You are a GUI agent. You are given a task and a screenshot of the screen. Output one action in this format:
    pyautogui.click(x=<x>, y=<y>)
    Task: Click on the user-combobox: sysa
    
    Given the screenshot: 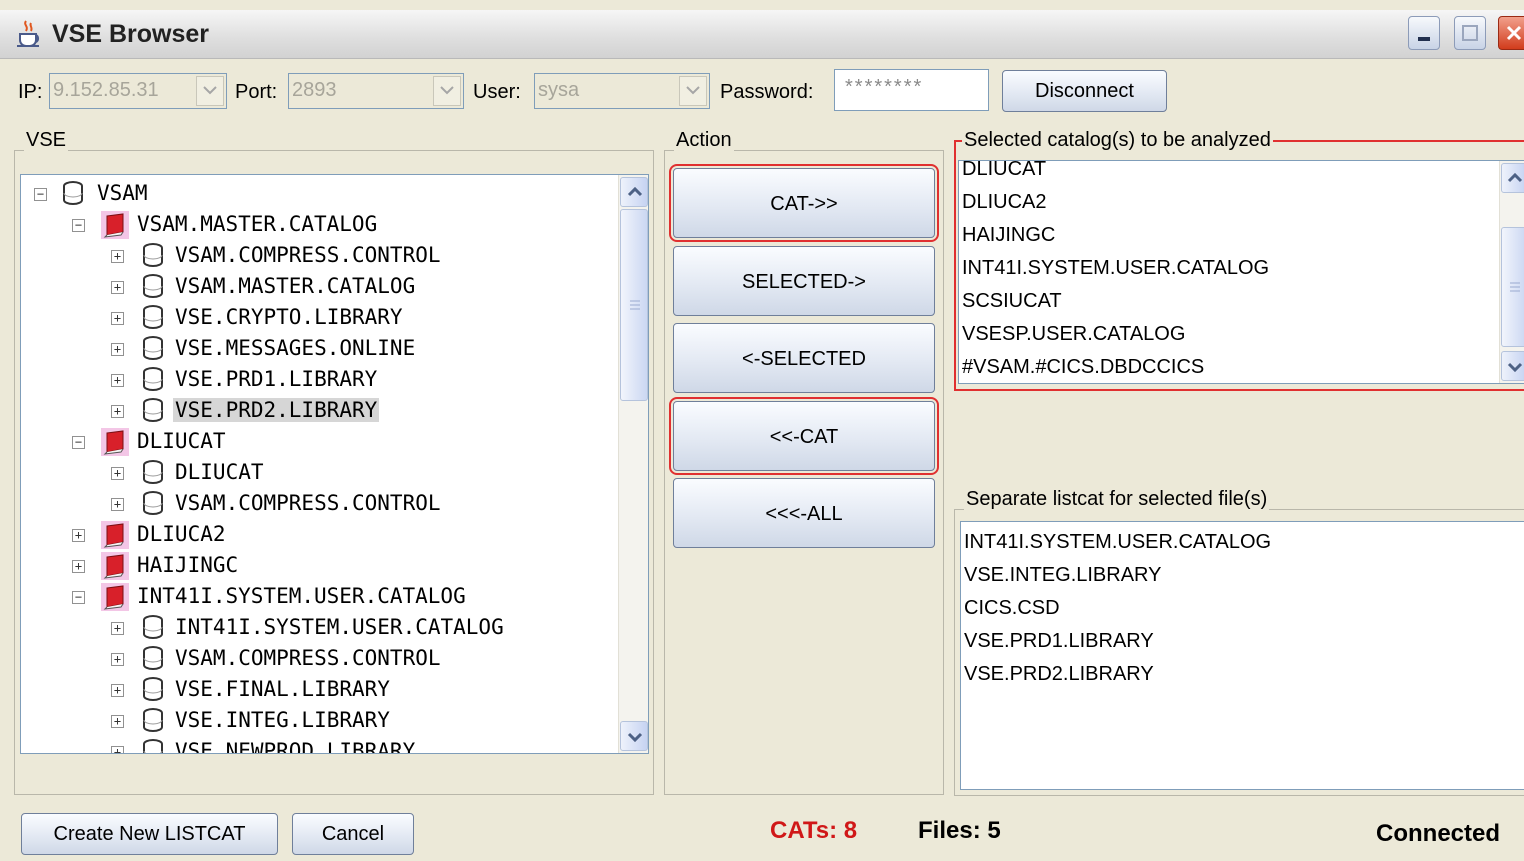 What is the action you would take?
    pyautogui.click(x=622, y=91)
    